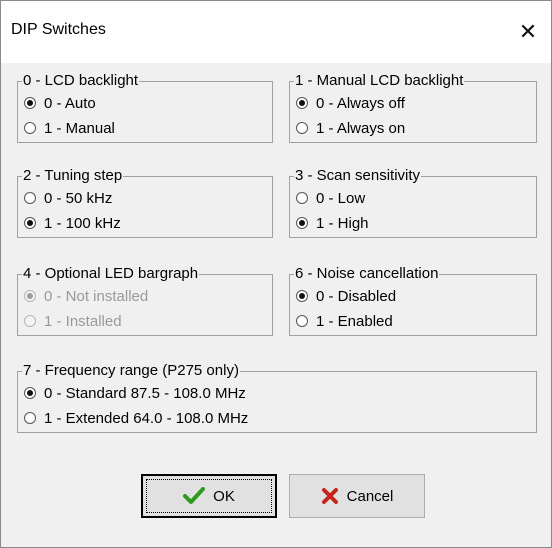 The height and width of the screenshot is (548, 552). What do you see at coordinates (370, 496) in the screenshot?
I see `cancel-label: Cancel` at bounding box center [370, 496].